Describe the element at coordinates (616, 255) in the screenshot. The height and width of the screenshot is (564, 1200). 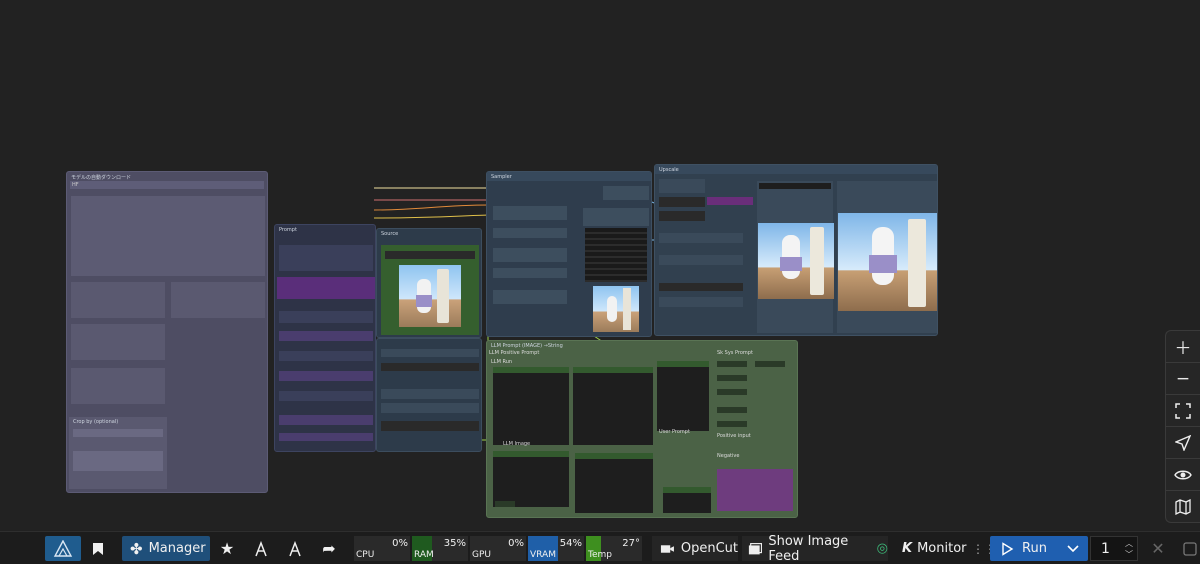
I see `sampler-stripes` at that location.